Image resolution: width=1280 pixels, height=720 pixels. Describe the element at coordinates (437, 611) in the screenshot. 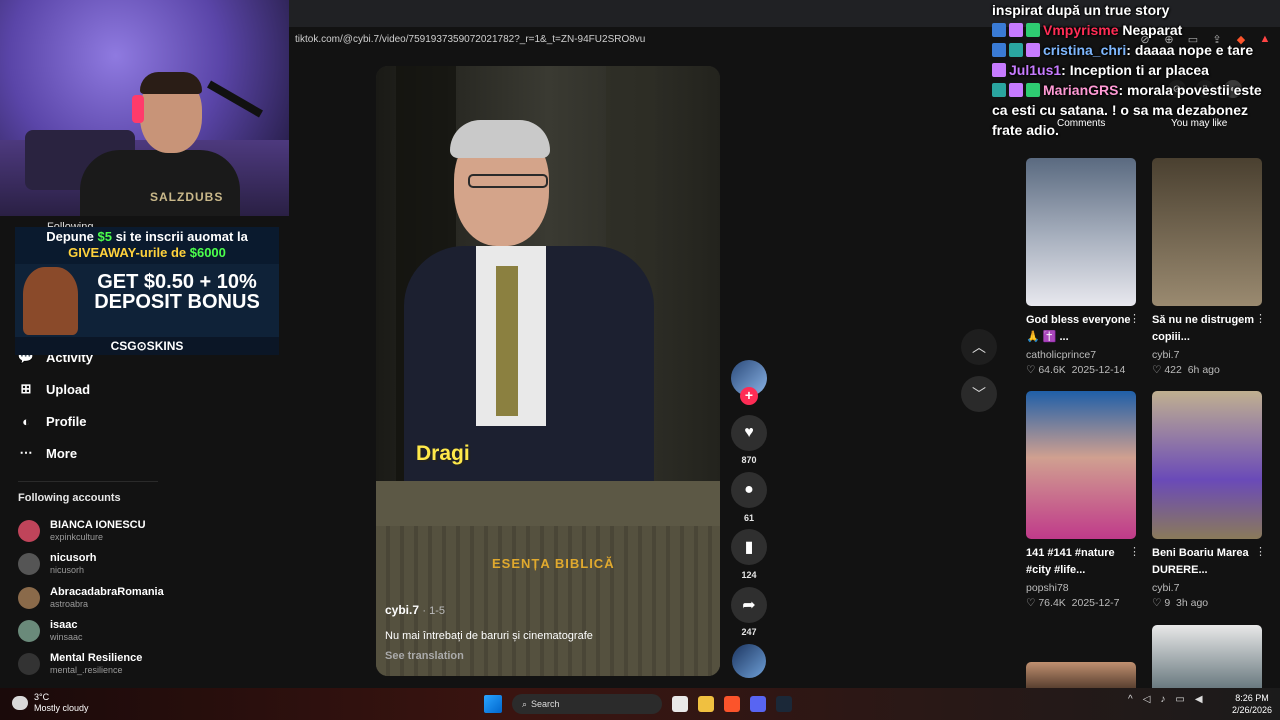

I see `video-date: 1-5` at that location.